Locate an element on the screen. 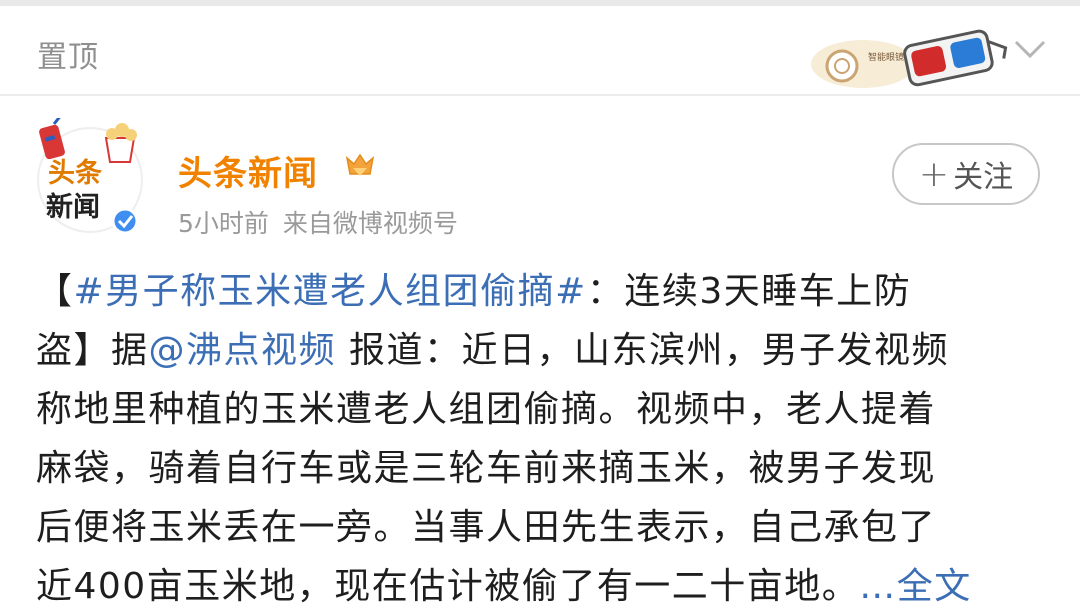 The height and width of the screenshot is (616, 1080). post-text: 【 is located at coordinates (55, 291).